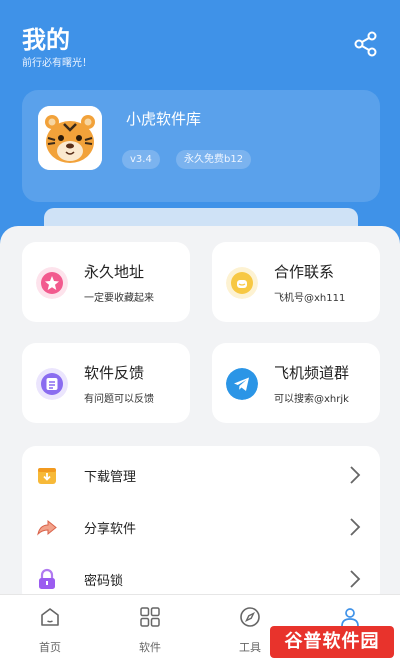 This screenshot has height=667, width=400. What do you see at coordinates (201, 475) in the screenshot?
I see `menu-item-download-manager: 下载管理` at bounding box center [201, 475].